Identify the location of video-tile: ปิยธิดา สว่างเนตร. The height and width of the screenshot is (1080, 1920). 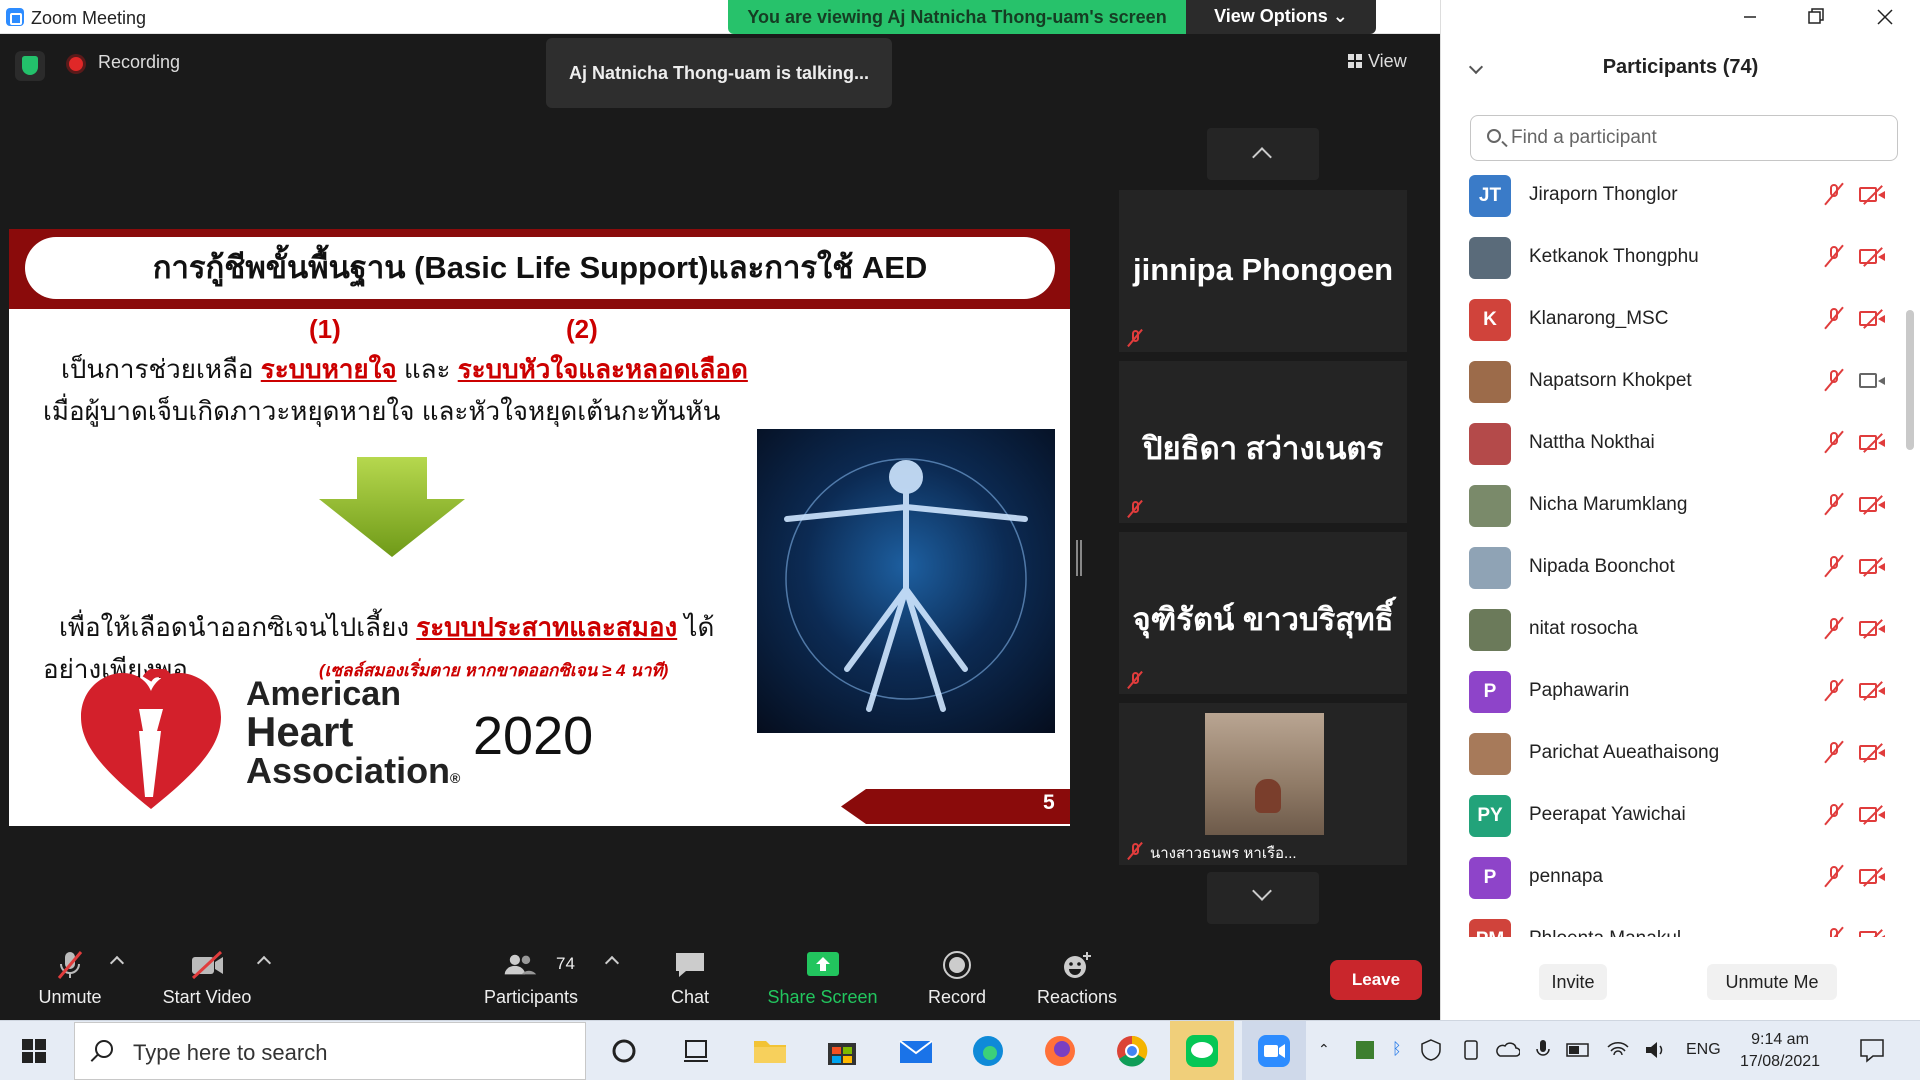
(1263, 442).